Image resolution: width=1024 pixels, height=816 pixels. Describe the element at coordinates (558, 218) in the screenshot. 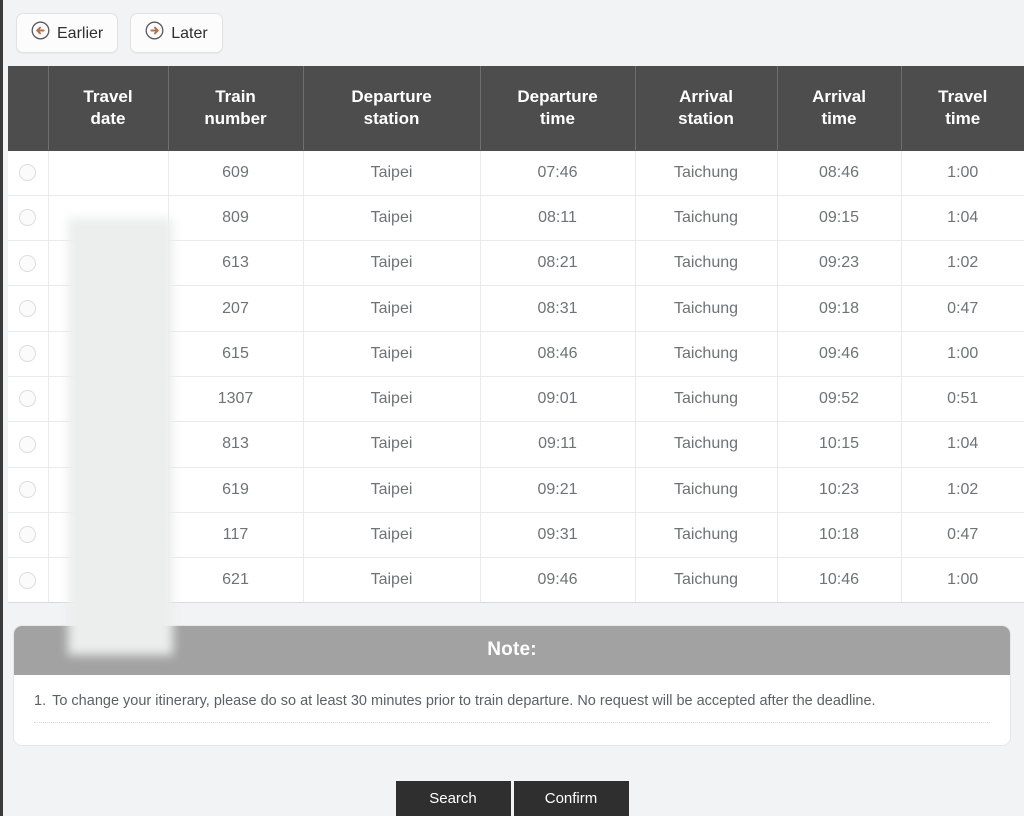

I see `cell-departure-time: 08:11` at that location.